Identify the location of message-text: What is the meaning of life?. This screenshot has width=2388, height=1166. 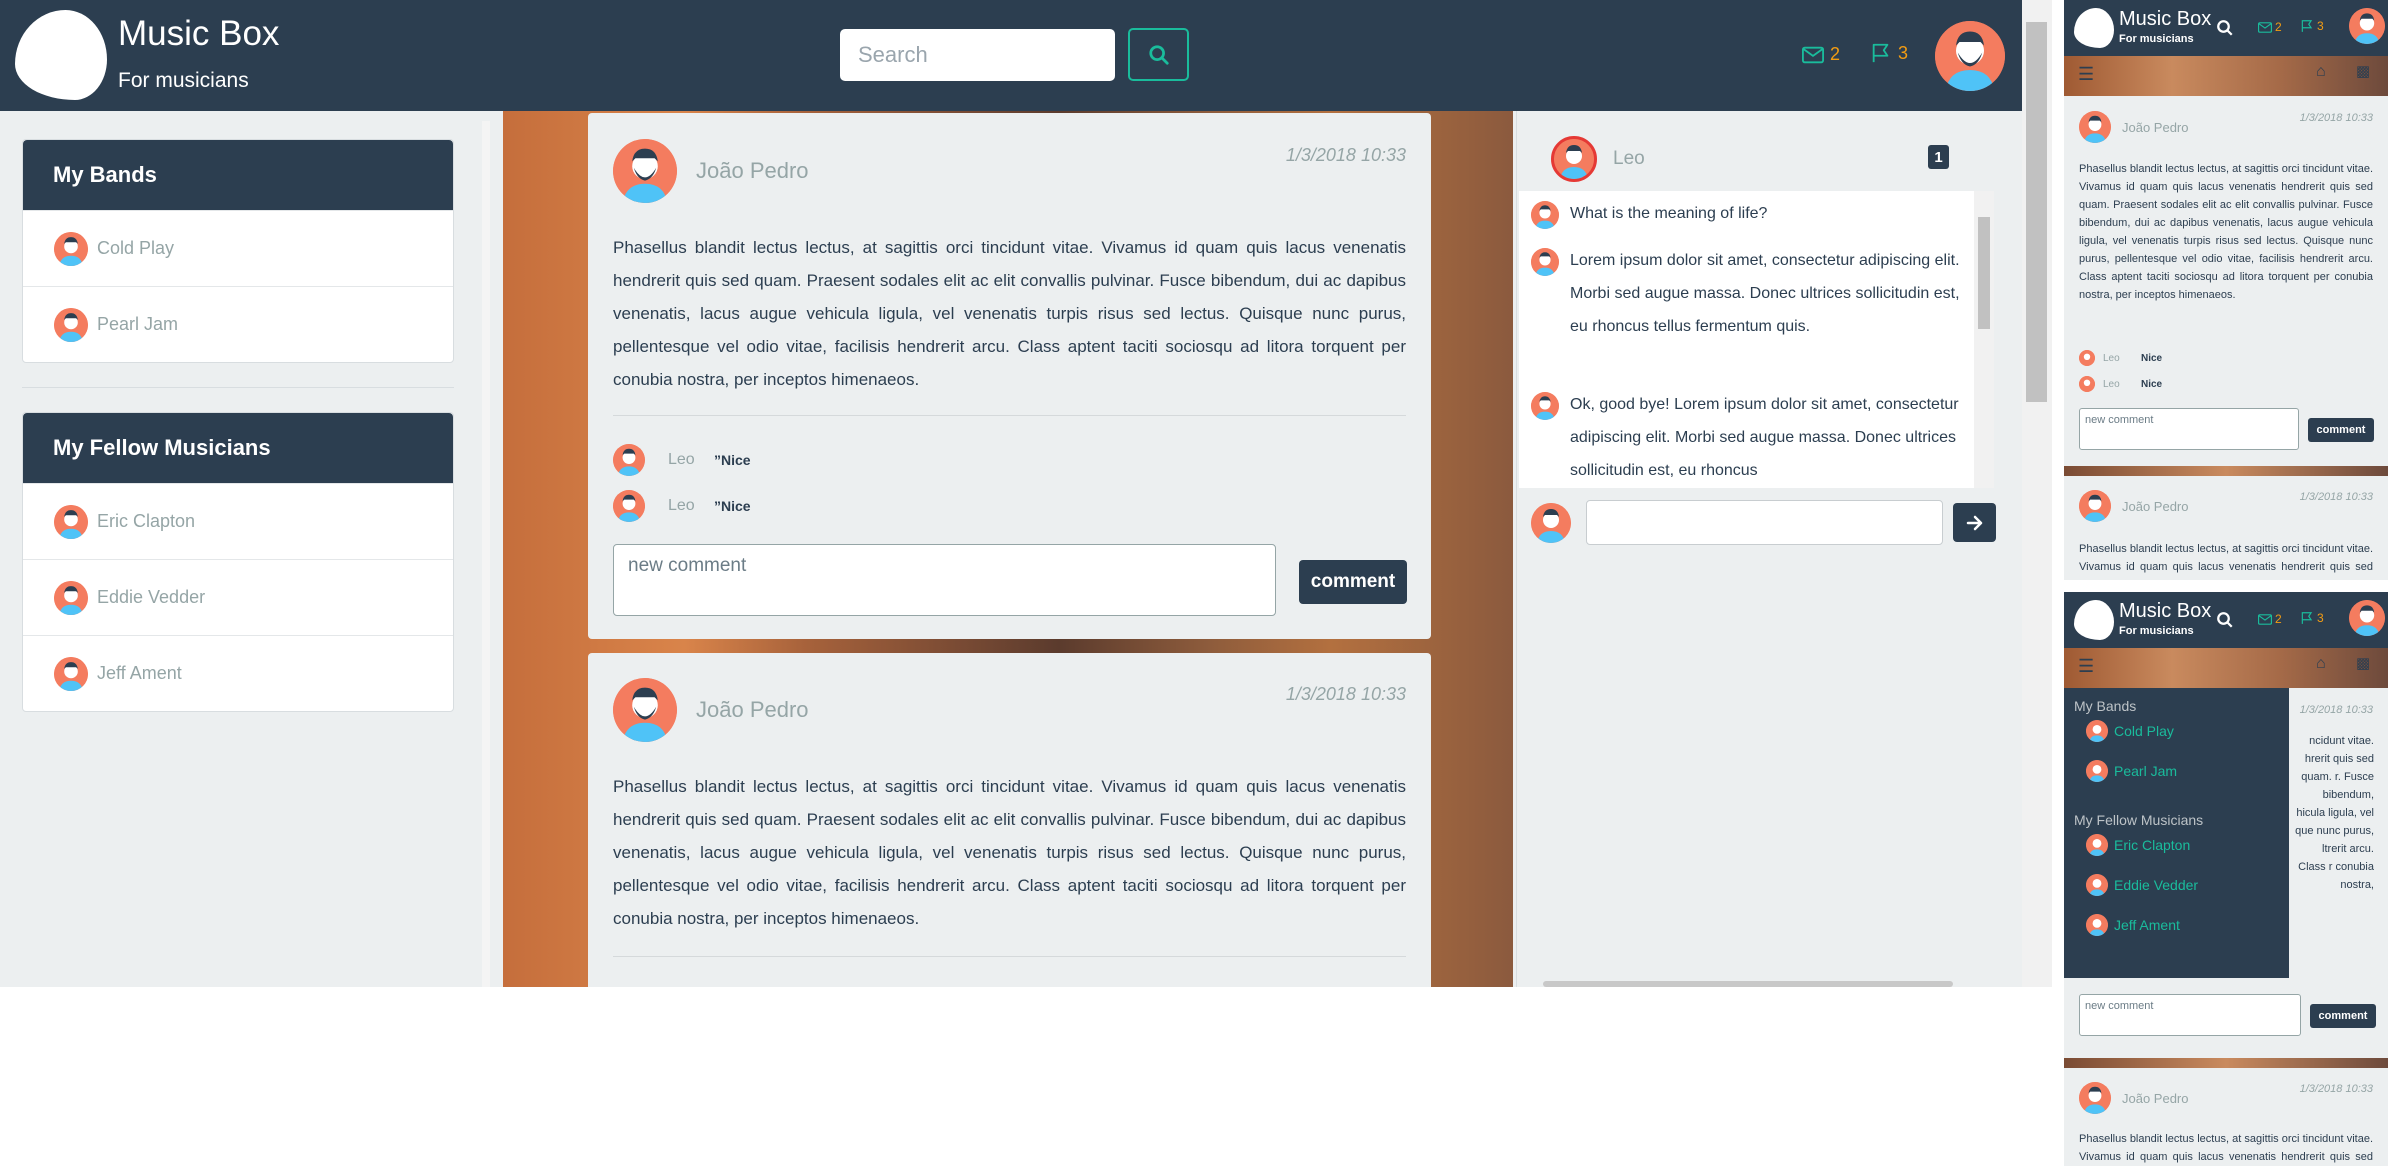
(1669, 213).